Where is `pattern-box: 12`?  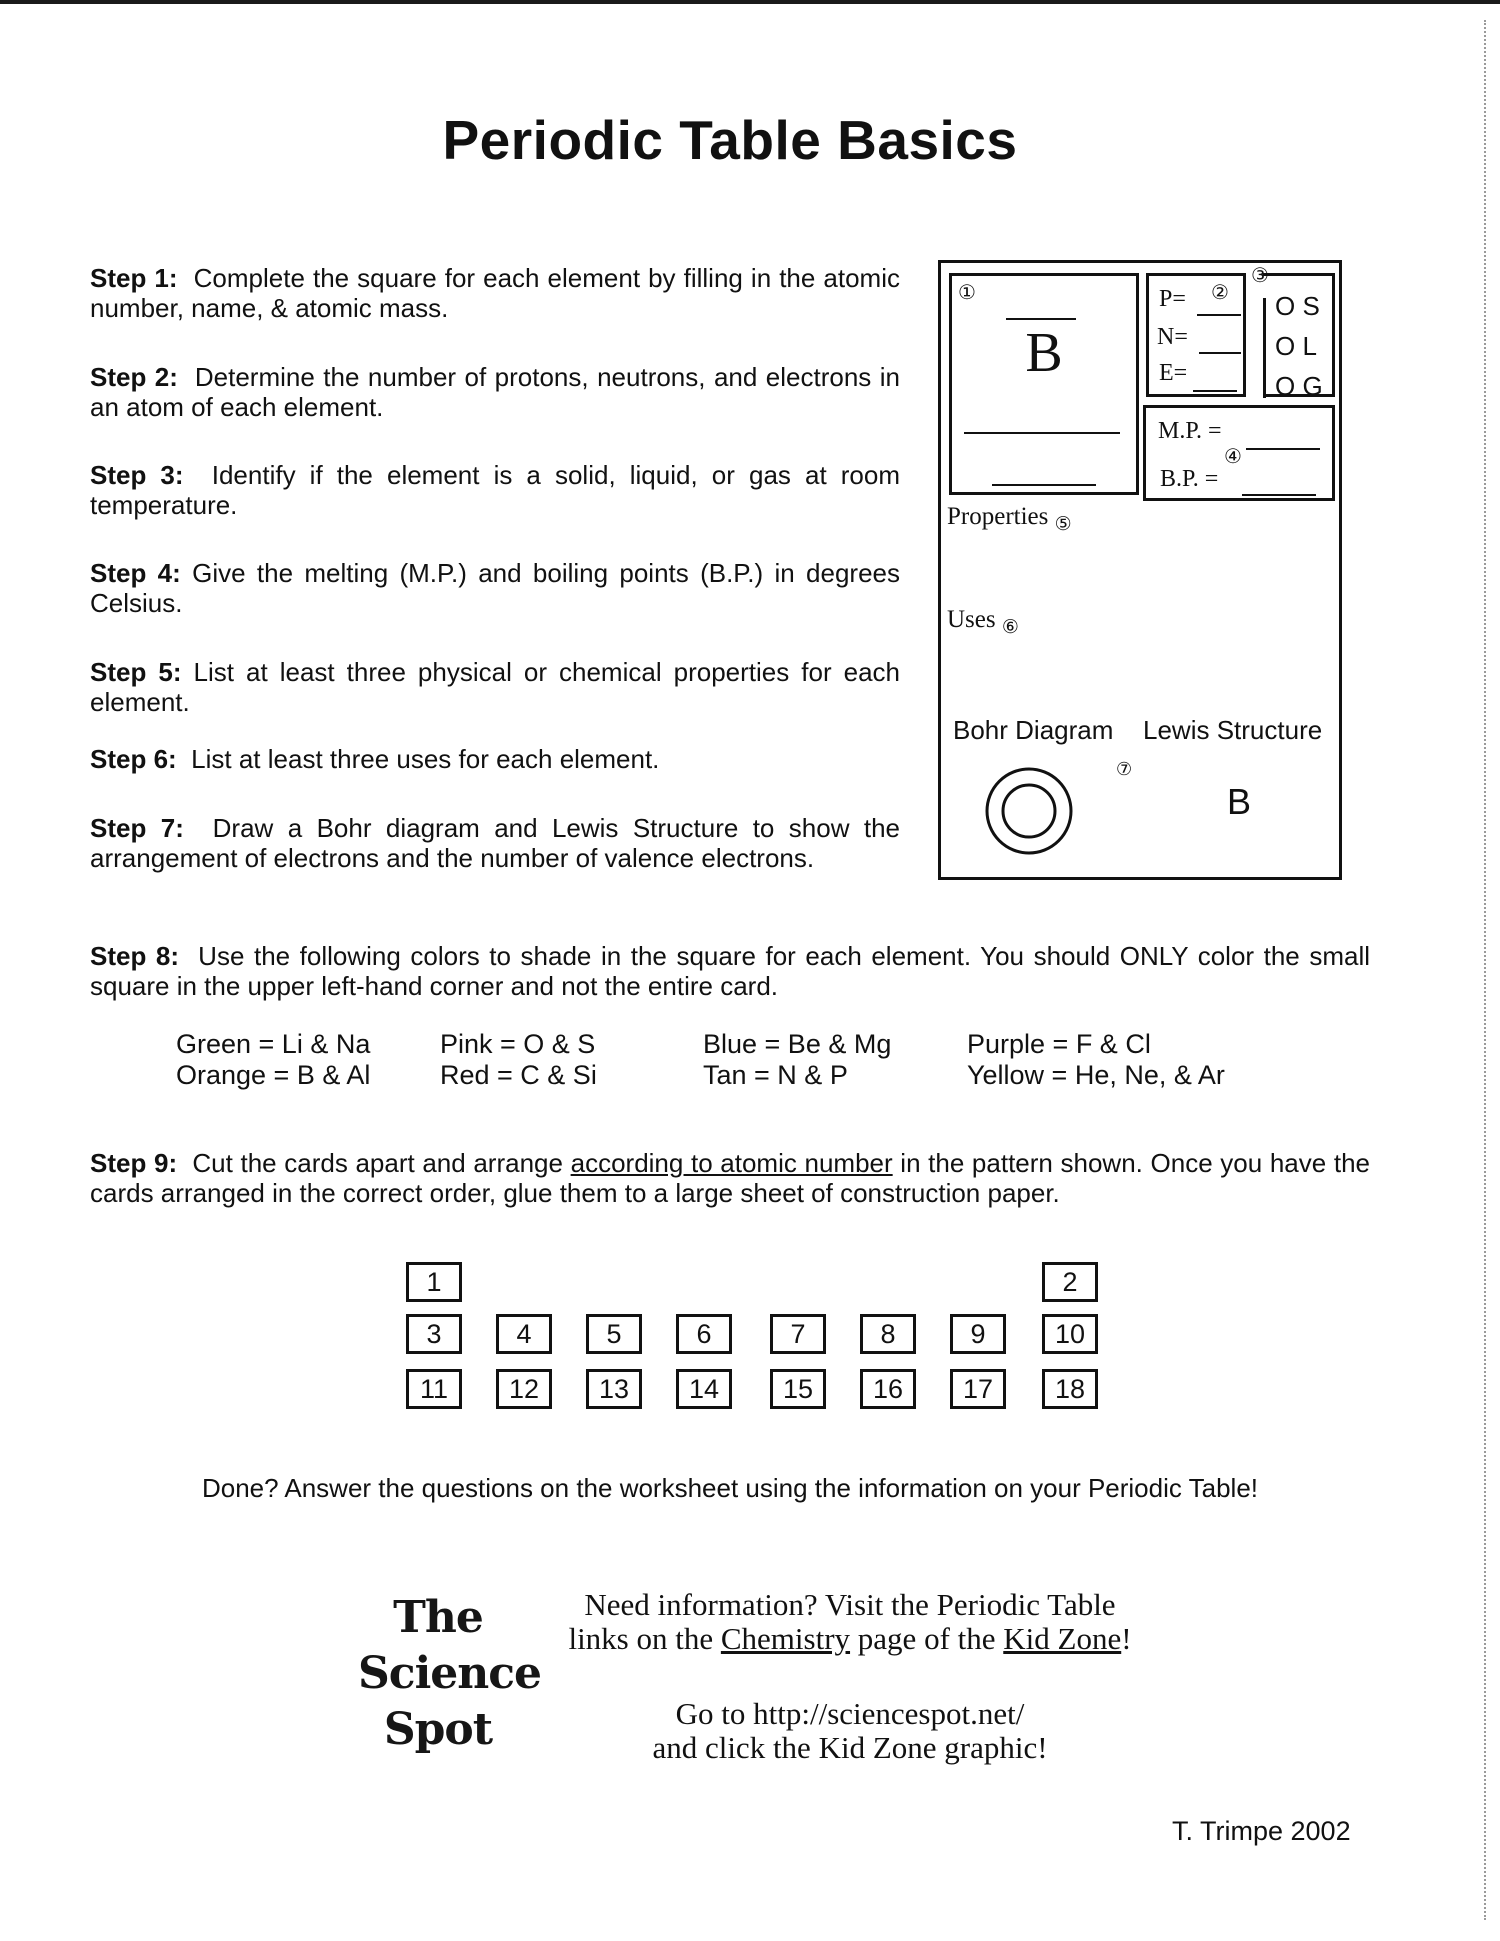
pattern-box: 12 is located at coordinates (524, 1389).